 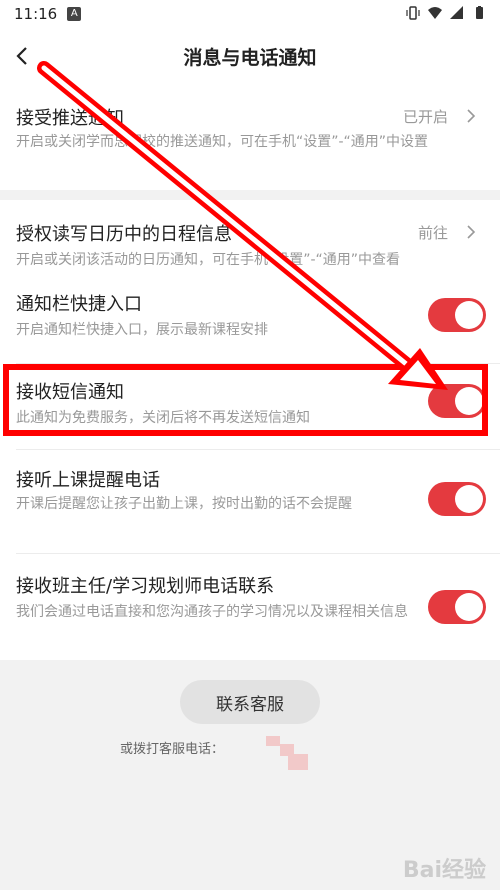 What do you see at coordinates (222, 142) in the screenshot?
I see `setting-description: 开启或关闭学而思网校的推送通知，可在手机“设置”-“通用”中设置` at bounding box center [222, 142].